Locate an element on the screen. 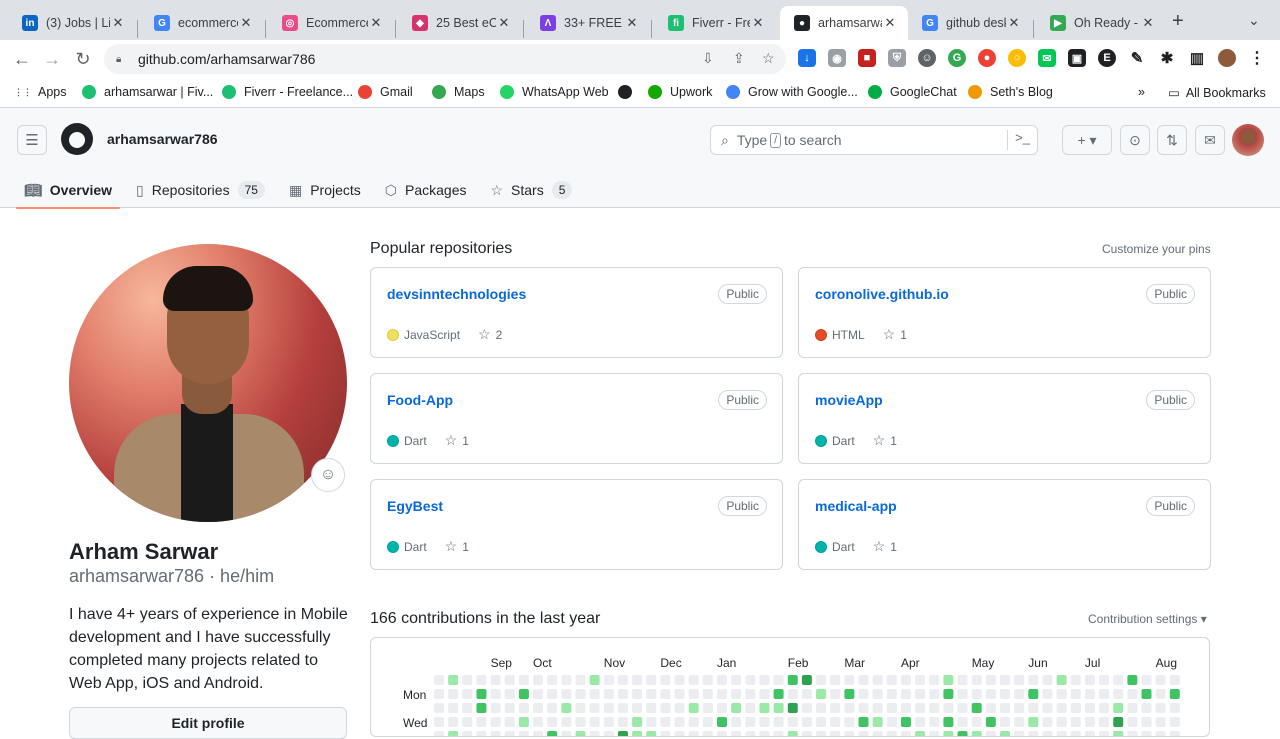 The image size is (1280, 739). forward-button: → is located at coordinates (52, 59).